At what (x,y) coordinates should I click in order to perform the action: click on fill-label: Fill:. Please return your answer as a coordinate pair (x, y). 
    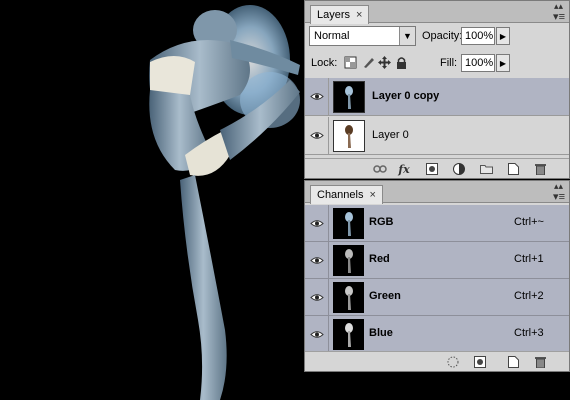
    Looking at the image, I should click on (449, 63).